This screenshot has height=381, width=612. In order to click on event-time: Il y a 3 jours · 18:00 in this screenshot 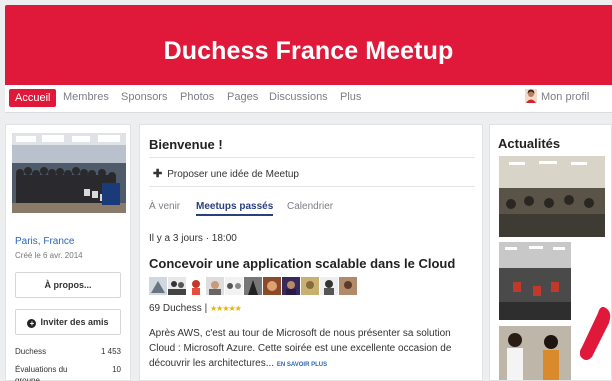, I will do `click(193, 238)`.